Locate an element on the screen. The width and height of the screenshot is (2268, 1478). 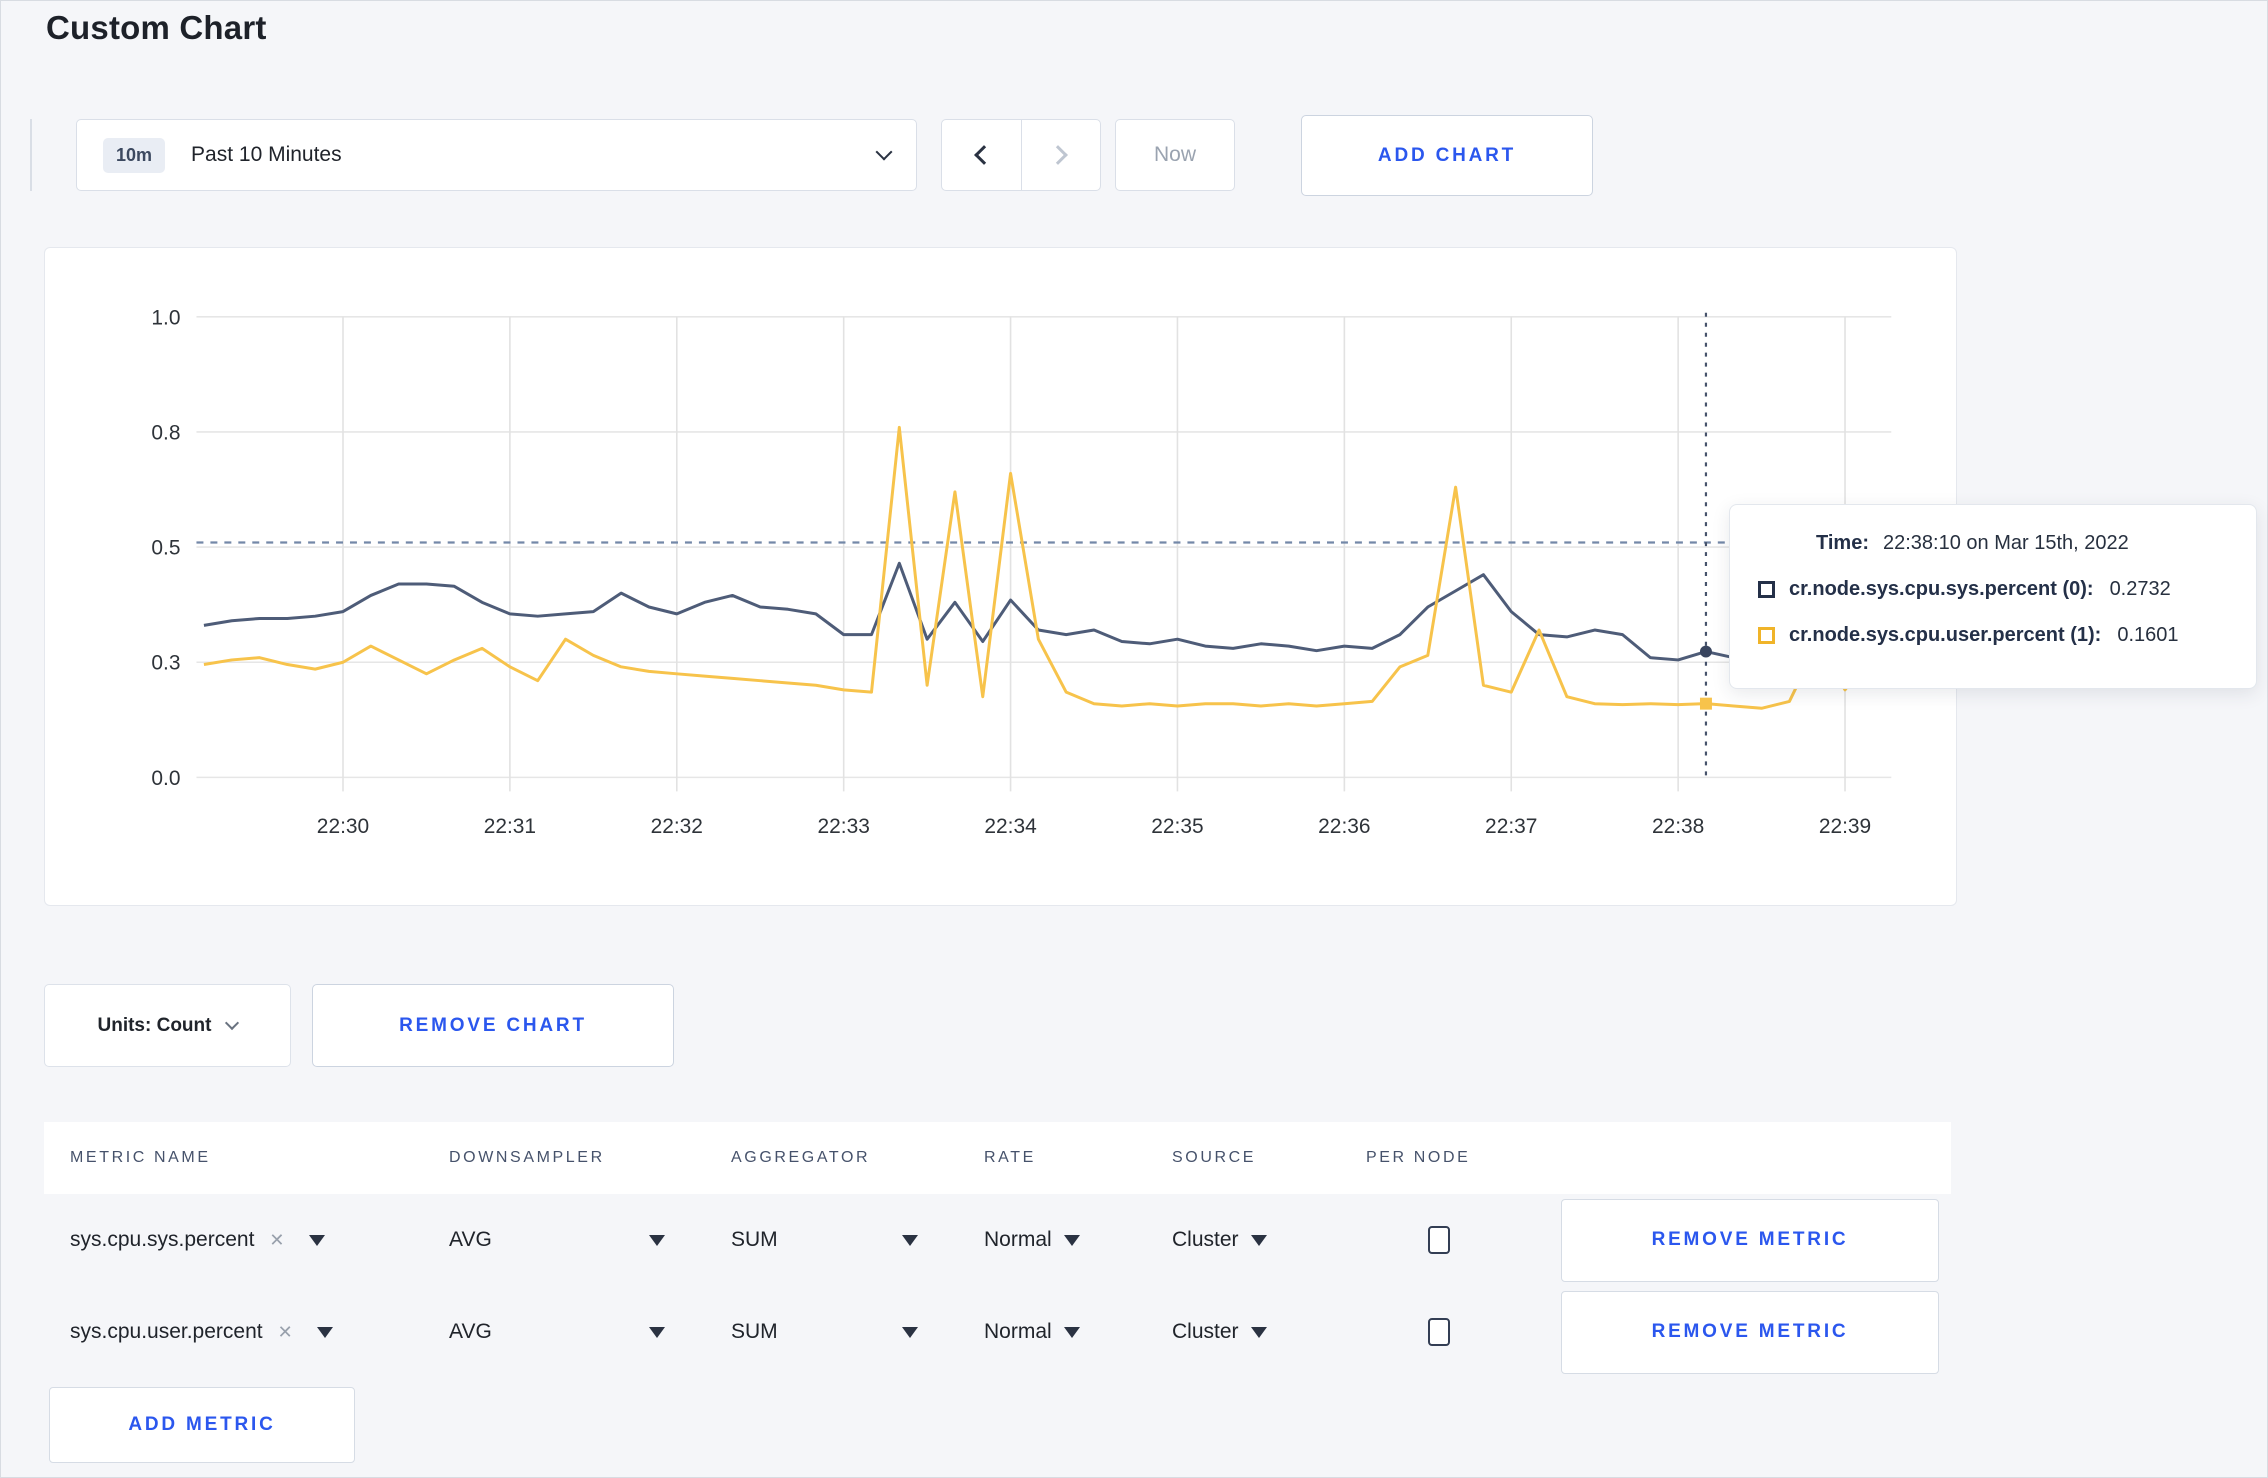
user-series-swatch-icon is located at coordinates (1766, 635).